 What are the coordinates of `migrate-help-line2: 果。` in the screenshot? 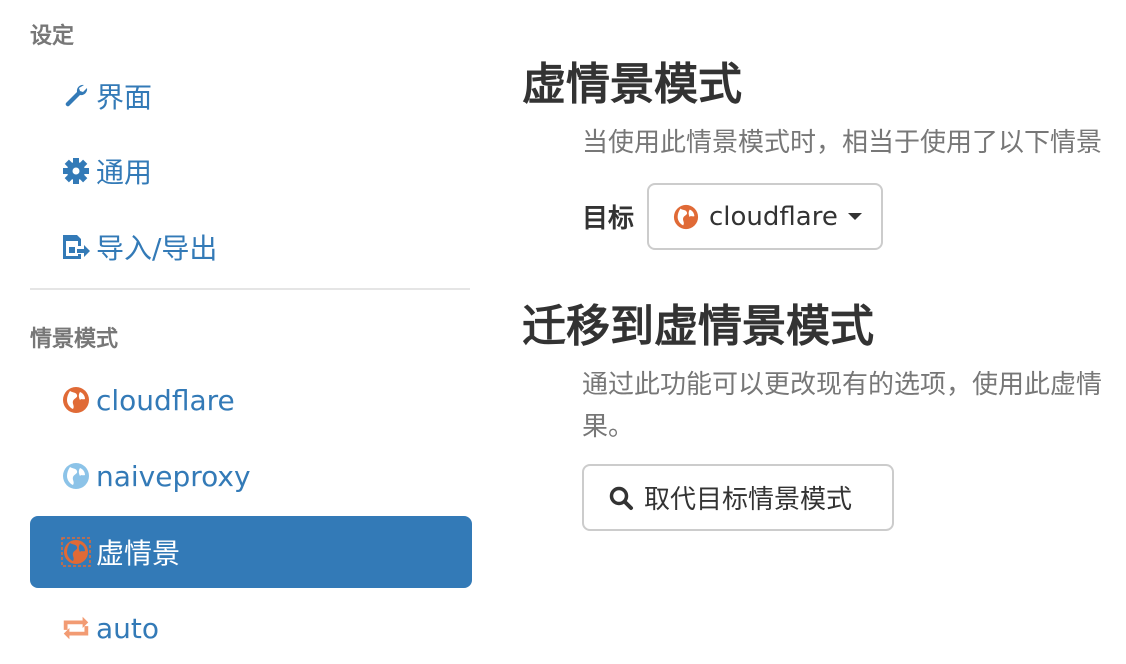 It's located at (608, 427).